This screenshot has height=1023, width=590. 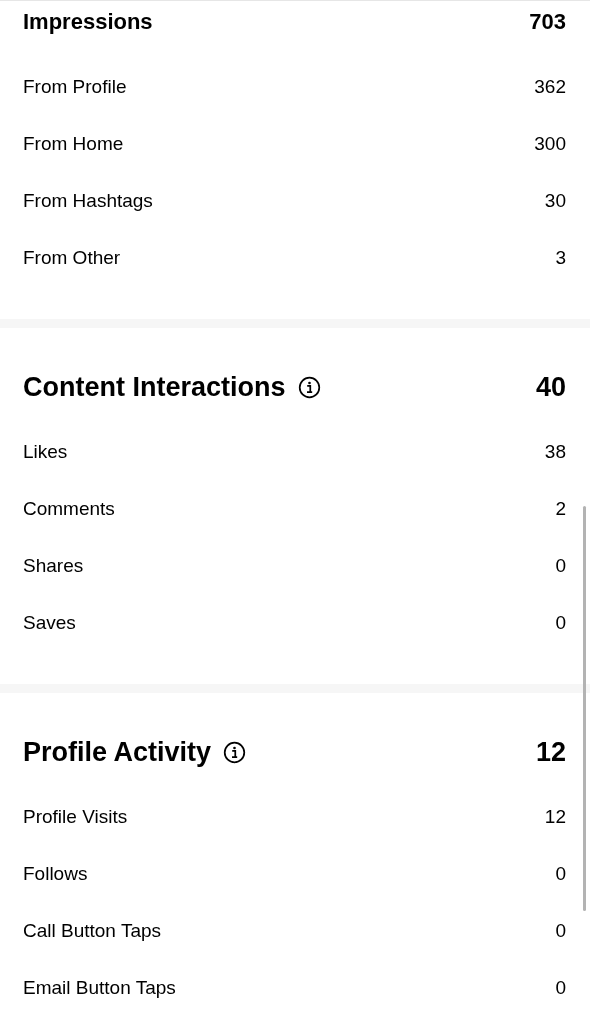 I want to click on metric-label: Saves, so click(x=49, y=622).